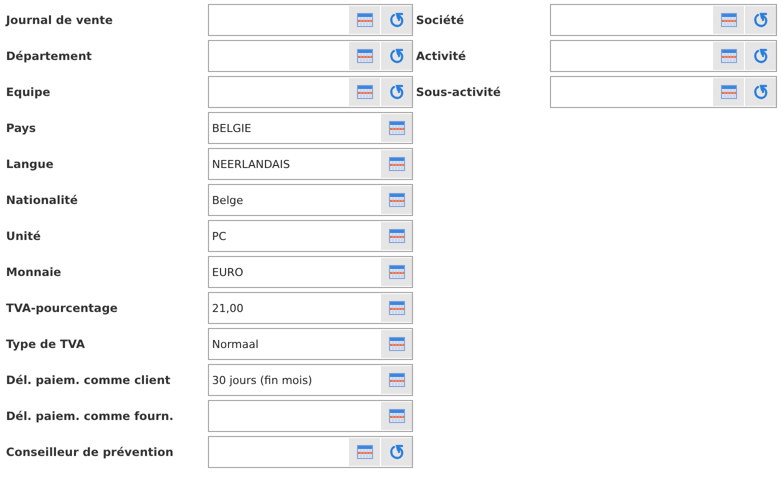  Describe the element at coordinates (310, 200) in the screenshot. I see `lookup-field: Belge` at that location.